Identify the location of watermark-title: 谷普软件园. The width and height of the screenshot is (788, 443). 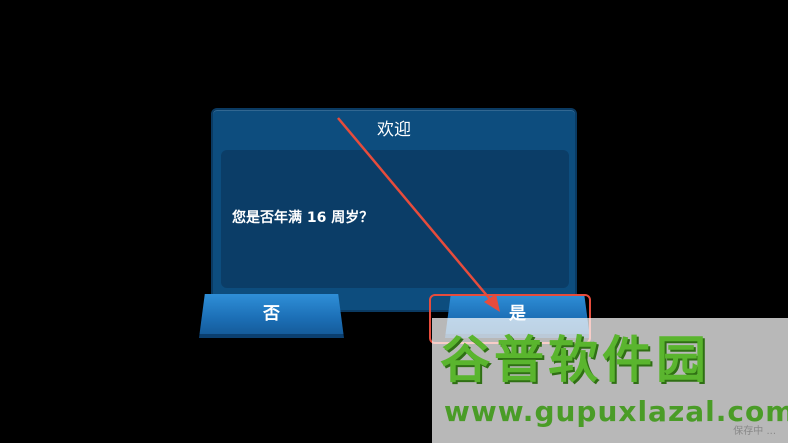
(575, 360).